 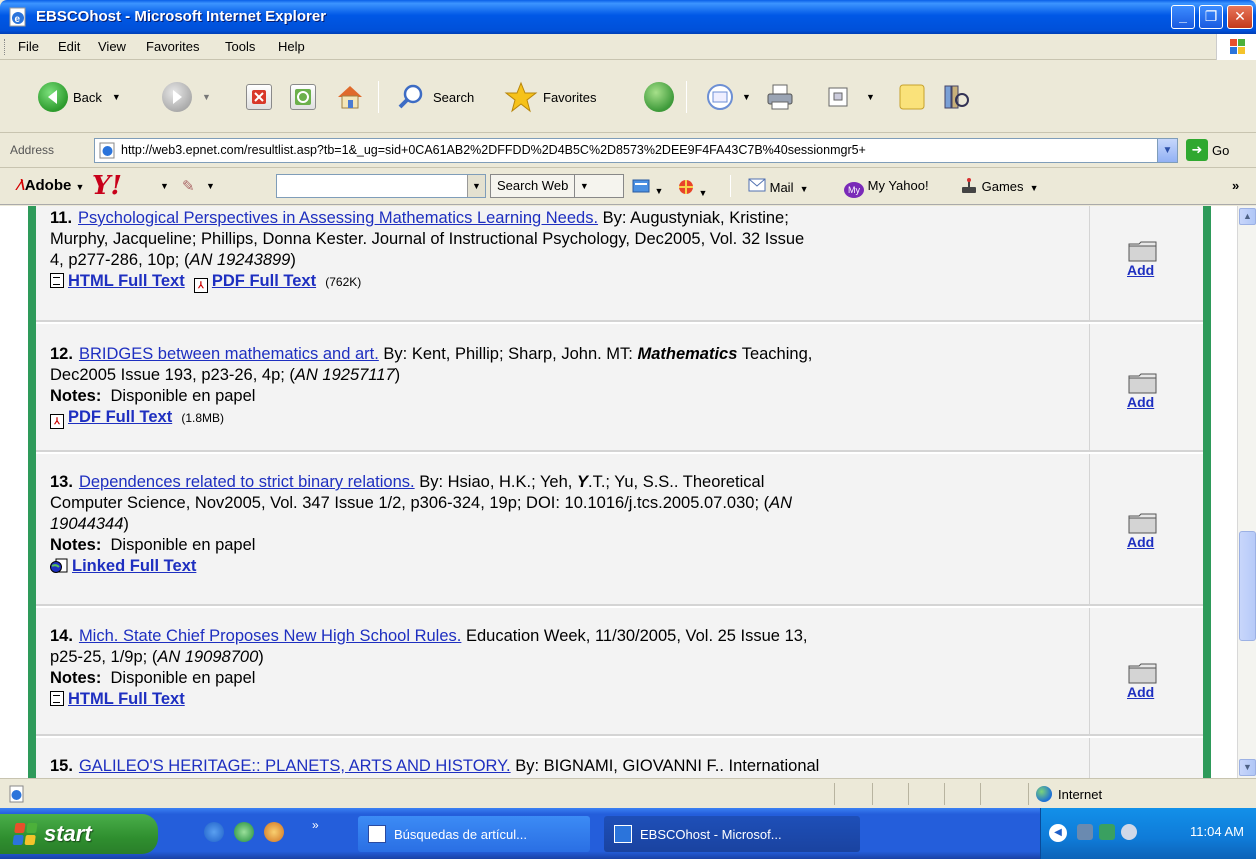 I want to click on address-label: Address, so click(x=32, y=150).